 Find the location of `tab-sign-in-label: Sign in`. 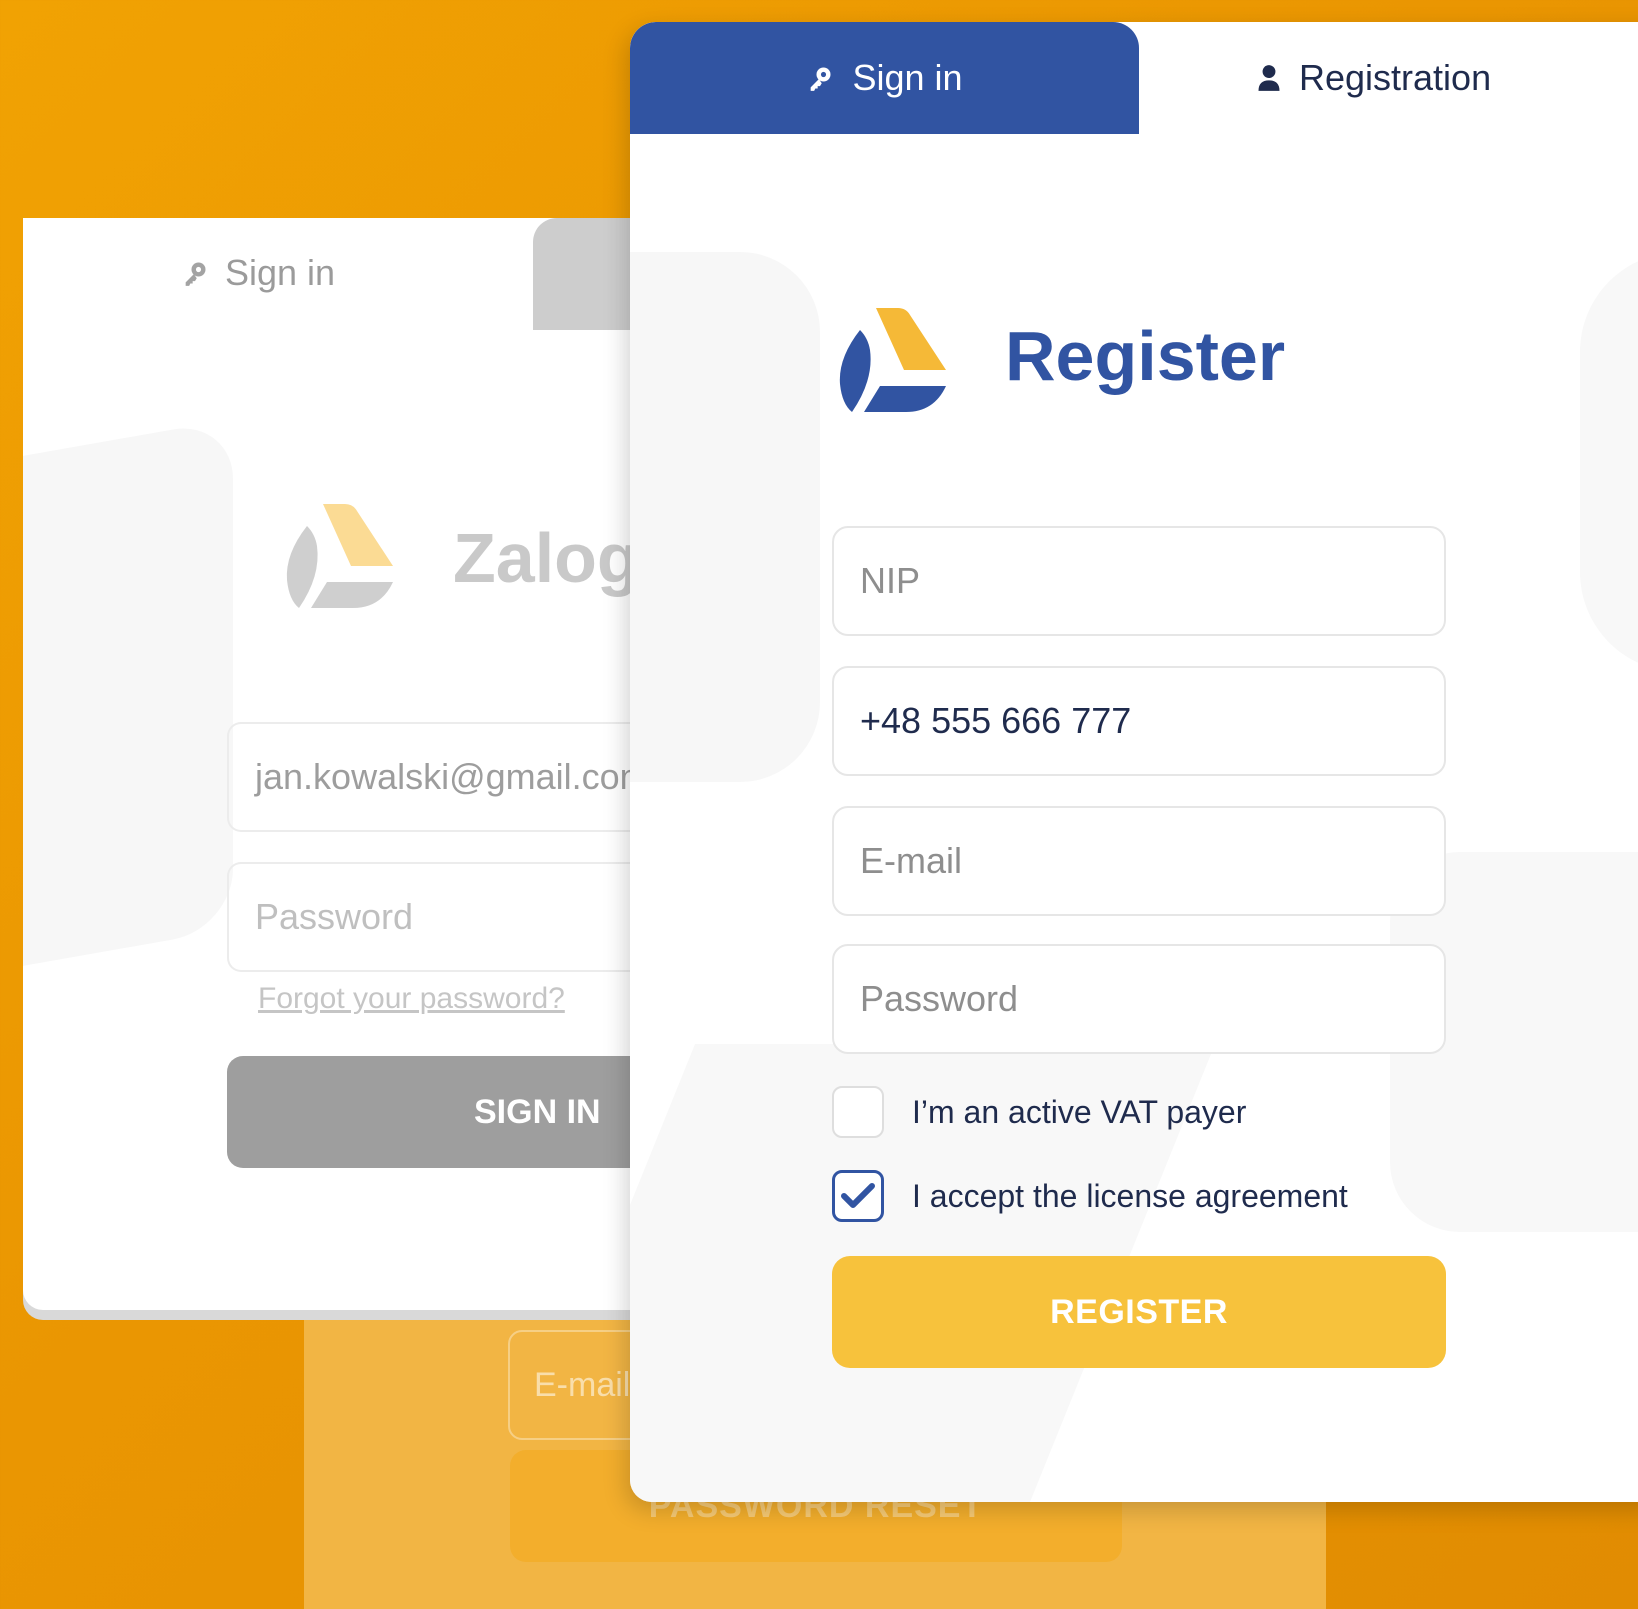

tab-sign-in-label: Sign in is located at coordinates (907, 77).